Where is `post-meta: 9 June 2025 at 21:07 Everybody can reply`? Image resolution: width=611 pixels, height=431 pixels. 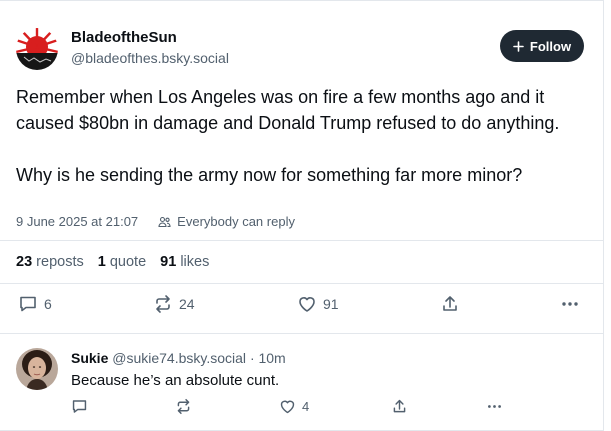 post-meta: 9 June 2025 at 21:07 Everybody can reply is located at coordinates (155, 221).